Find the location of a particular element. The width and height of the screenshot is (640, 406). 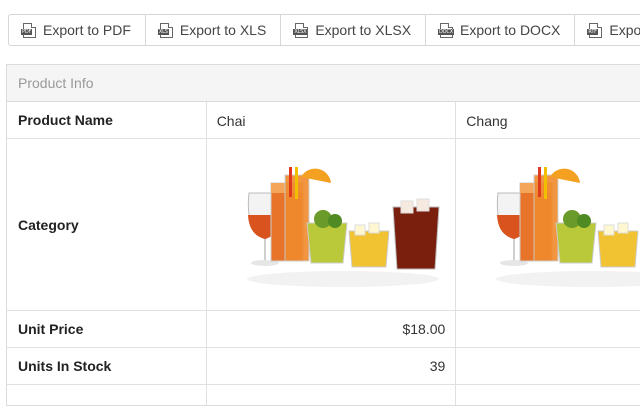

export-docx-button: DOCX Export to DOCX is located at coordinates (501, 30).